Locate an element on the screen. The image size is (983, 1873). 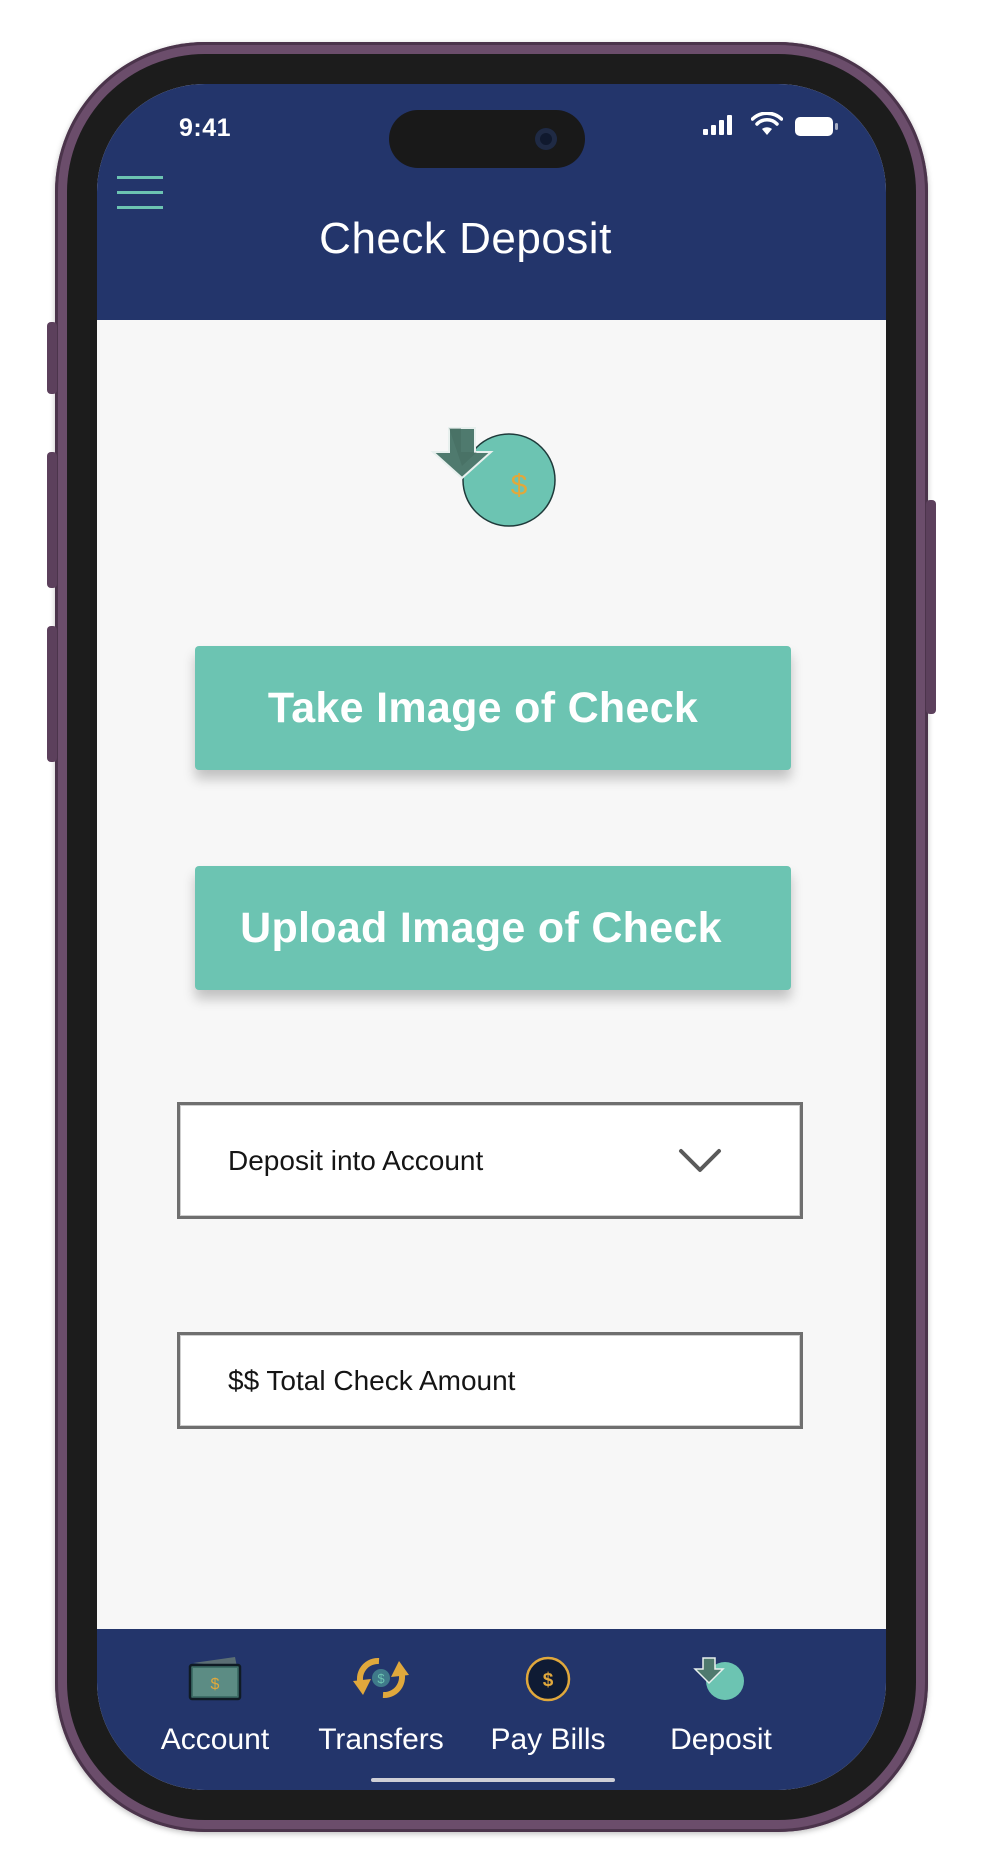
app-header: 9:41 Check Deposit is located at coordinates (491, 202).